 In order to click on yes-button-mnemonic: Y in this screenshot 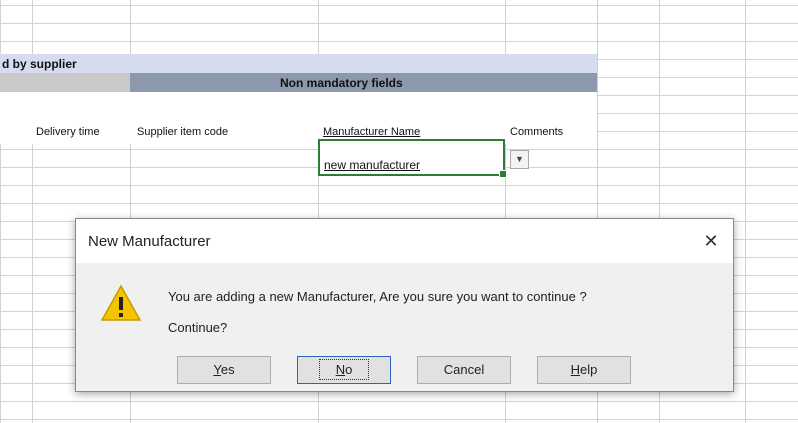, I will do `click(217, 369)`.